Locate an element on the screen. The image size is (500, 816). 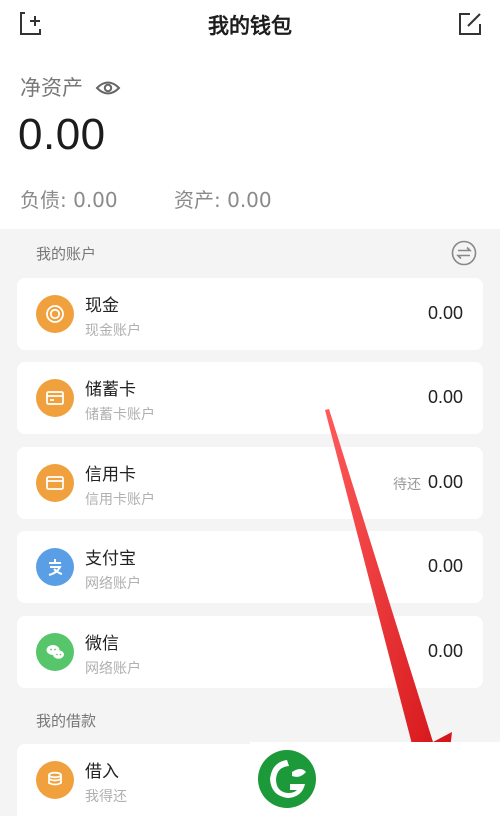
net-assets-value: 0.00 is located at coordinates (62, 134).